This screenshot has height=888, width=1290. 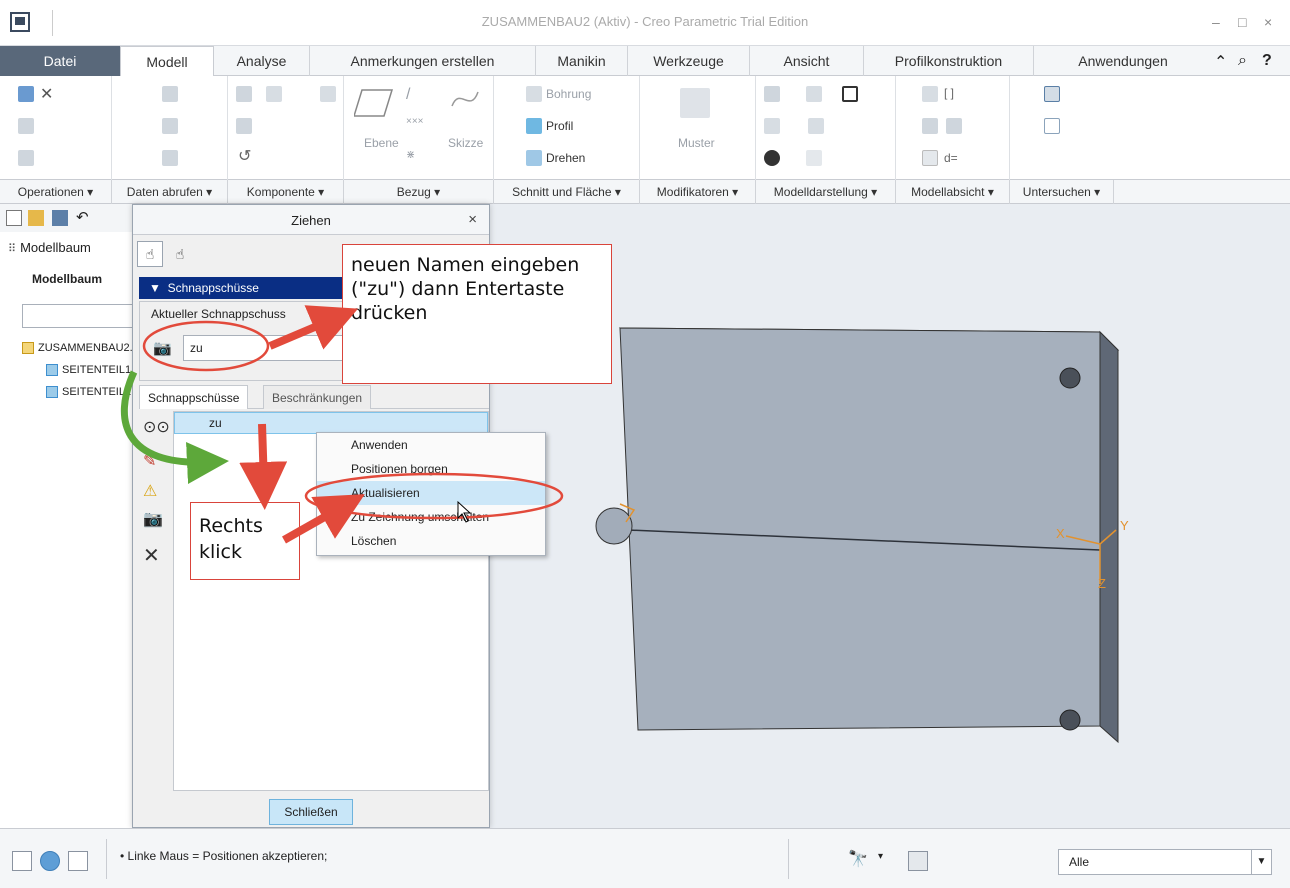 What do you see at coordinates (1242, 22) in the screenshot?
I see `maximize-button: □` at bounding box center [1242, 22].